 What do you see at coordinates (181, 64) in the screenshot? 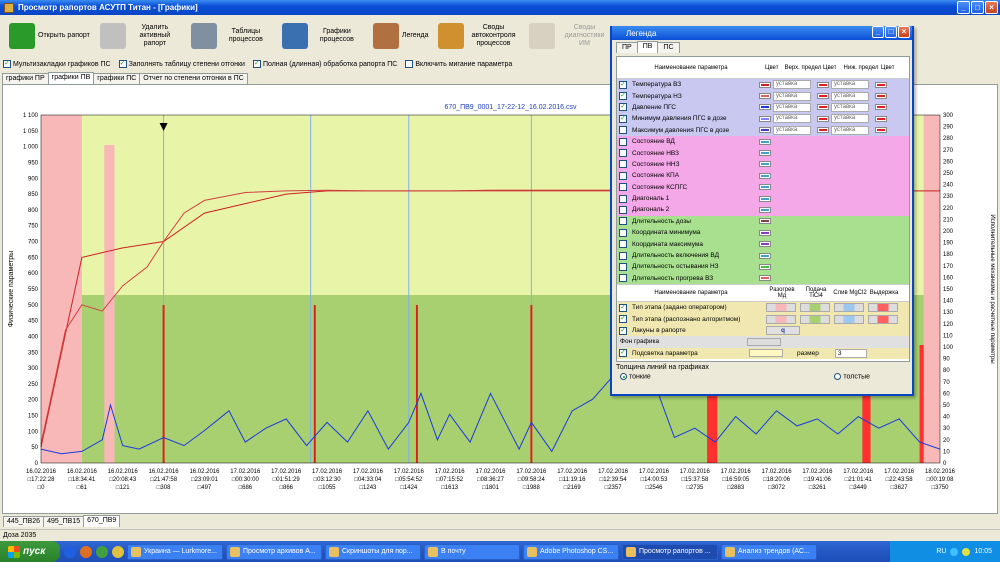
I see `option-1: ✓ Заполнять таблицу степени отгонки` at bounding box center [181, 64].